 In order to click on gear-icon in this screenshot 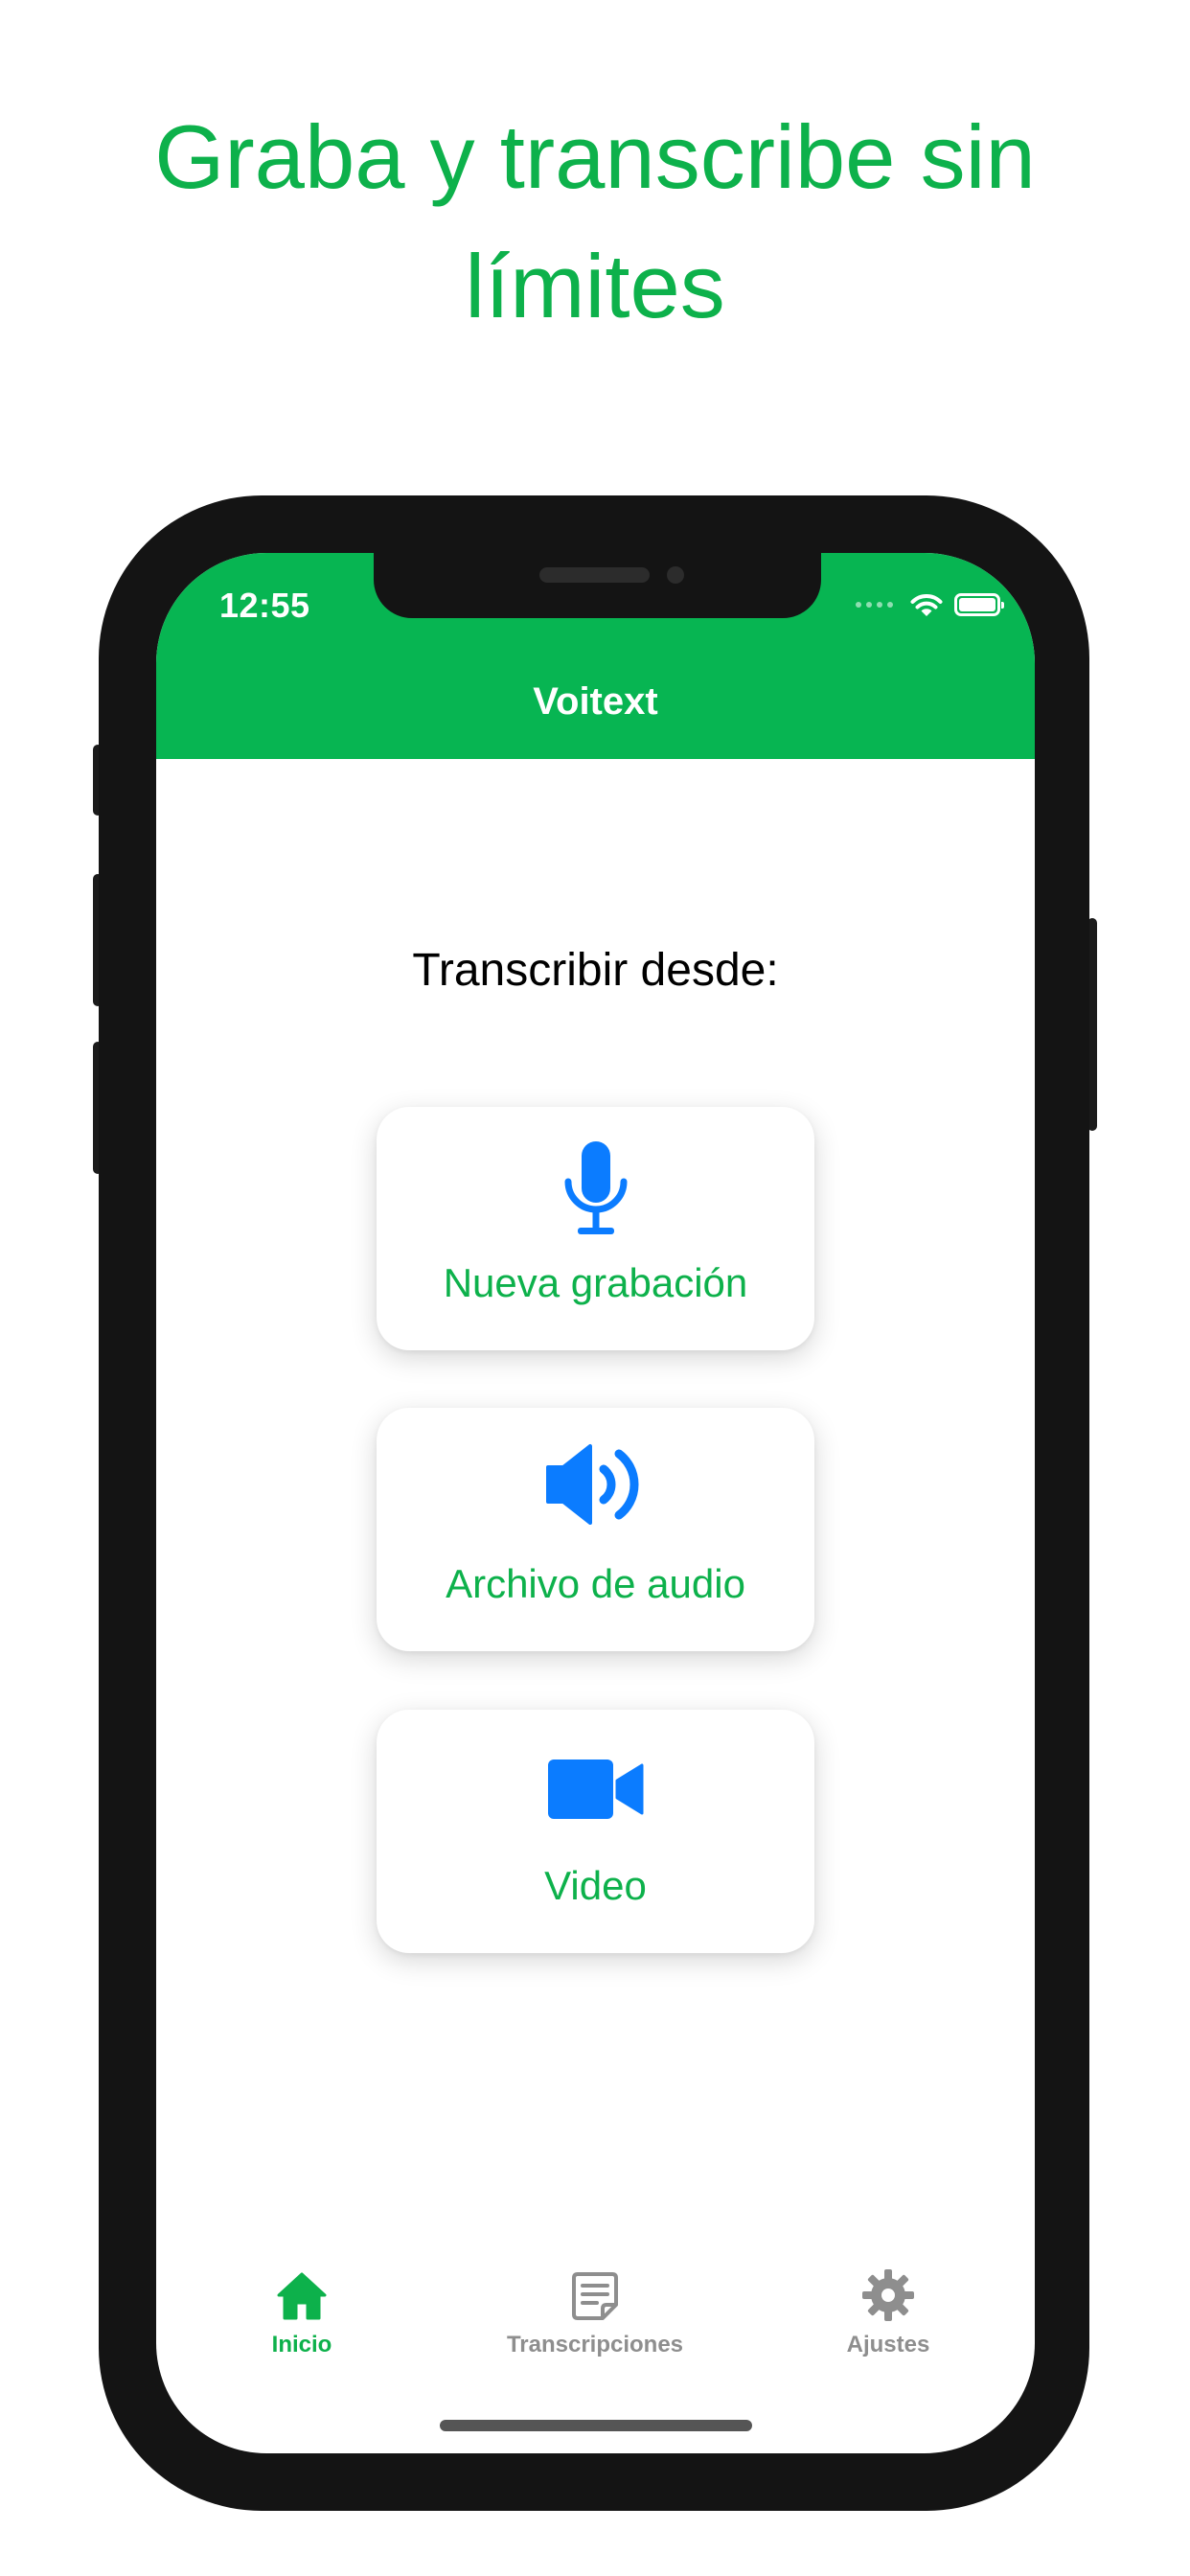, I will do `click(888, 2295)`.